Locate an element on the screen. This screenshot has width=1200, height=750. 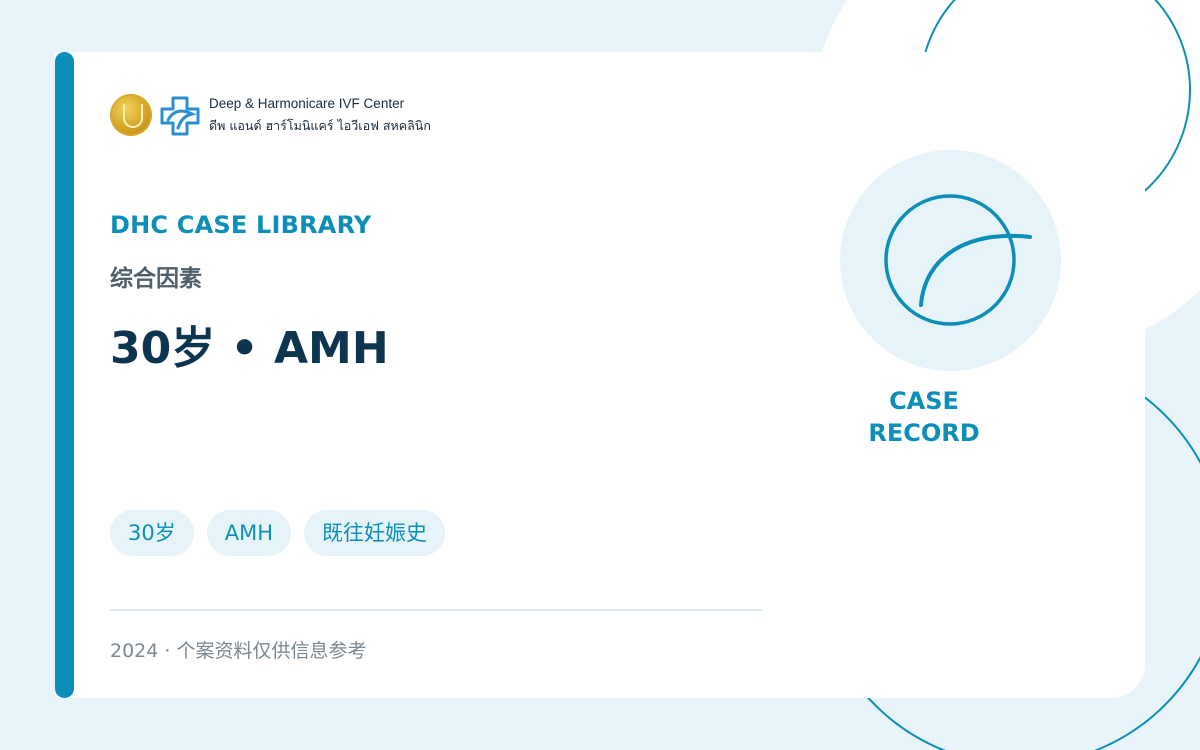
footer-divider is located at coordinates (436, 610).